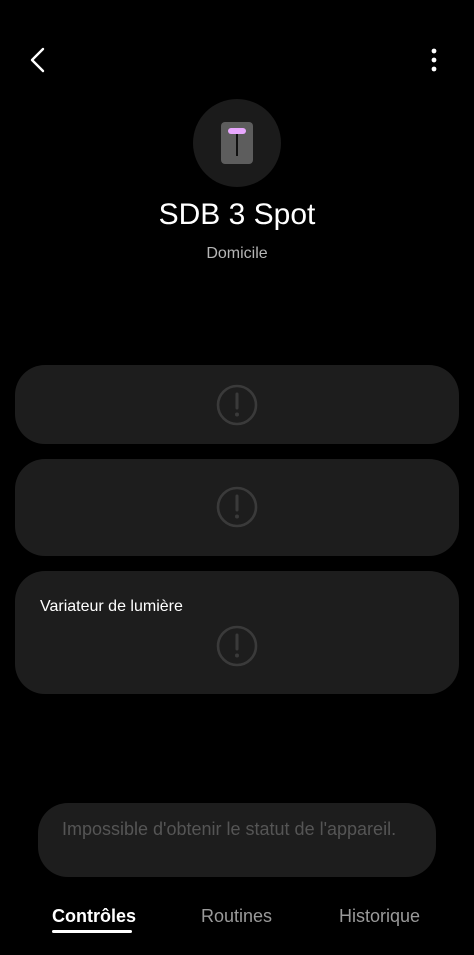 The width and height of the screenshot is (474, 955). I want to click on tab-controls: Contrôles, so click(94, 916).